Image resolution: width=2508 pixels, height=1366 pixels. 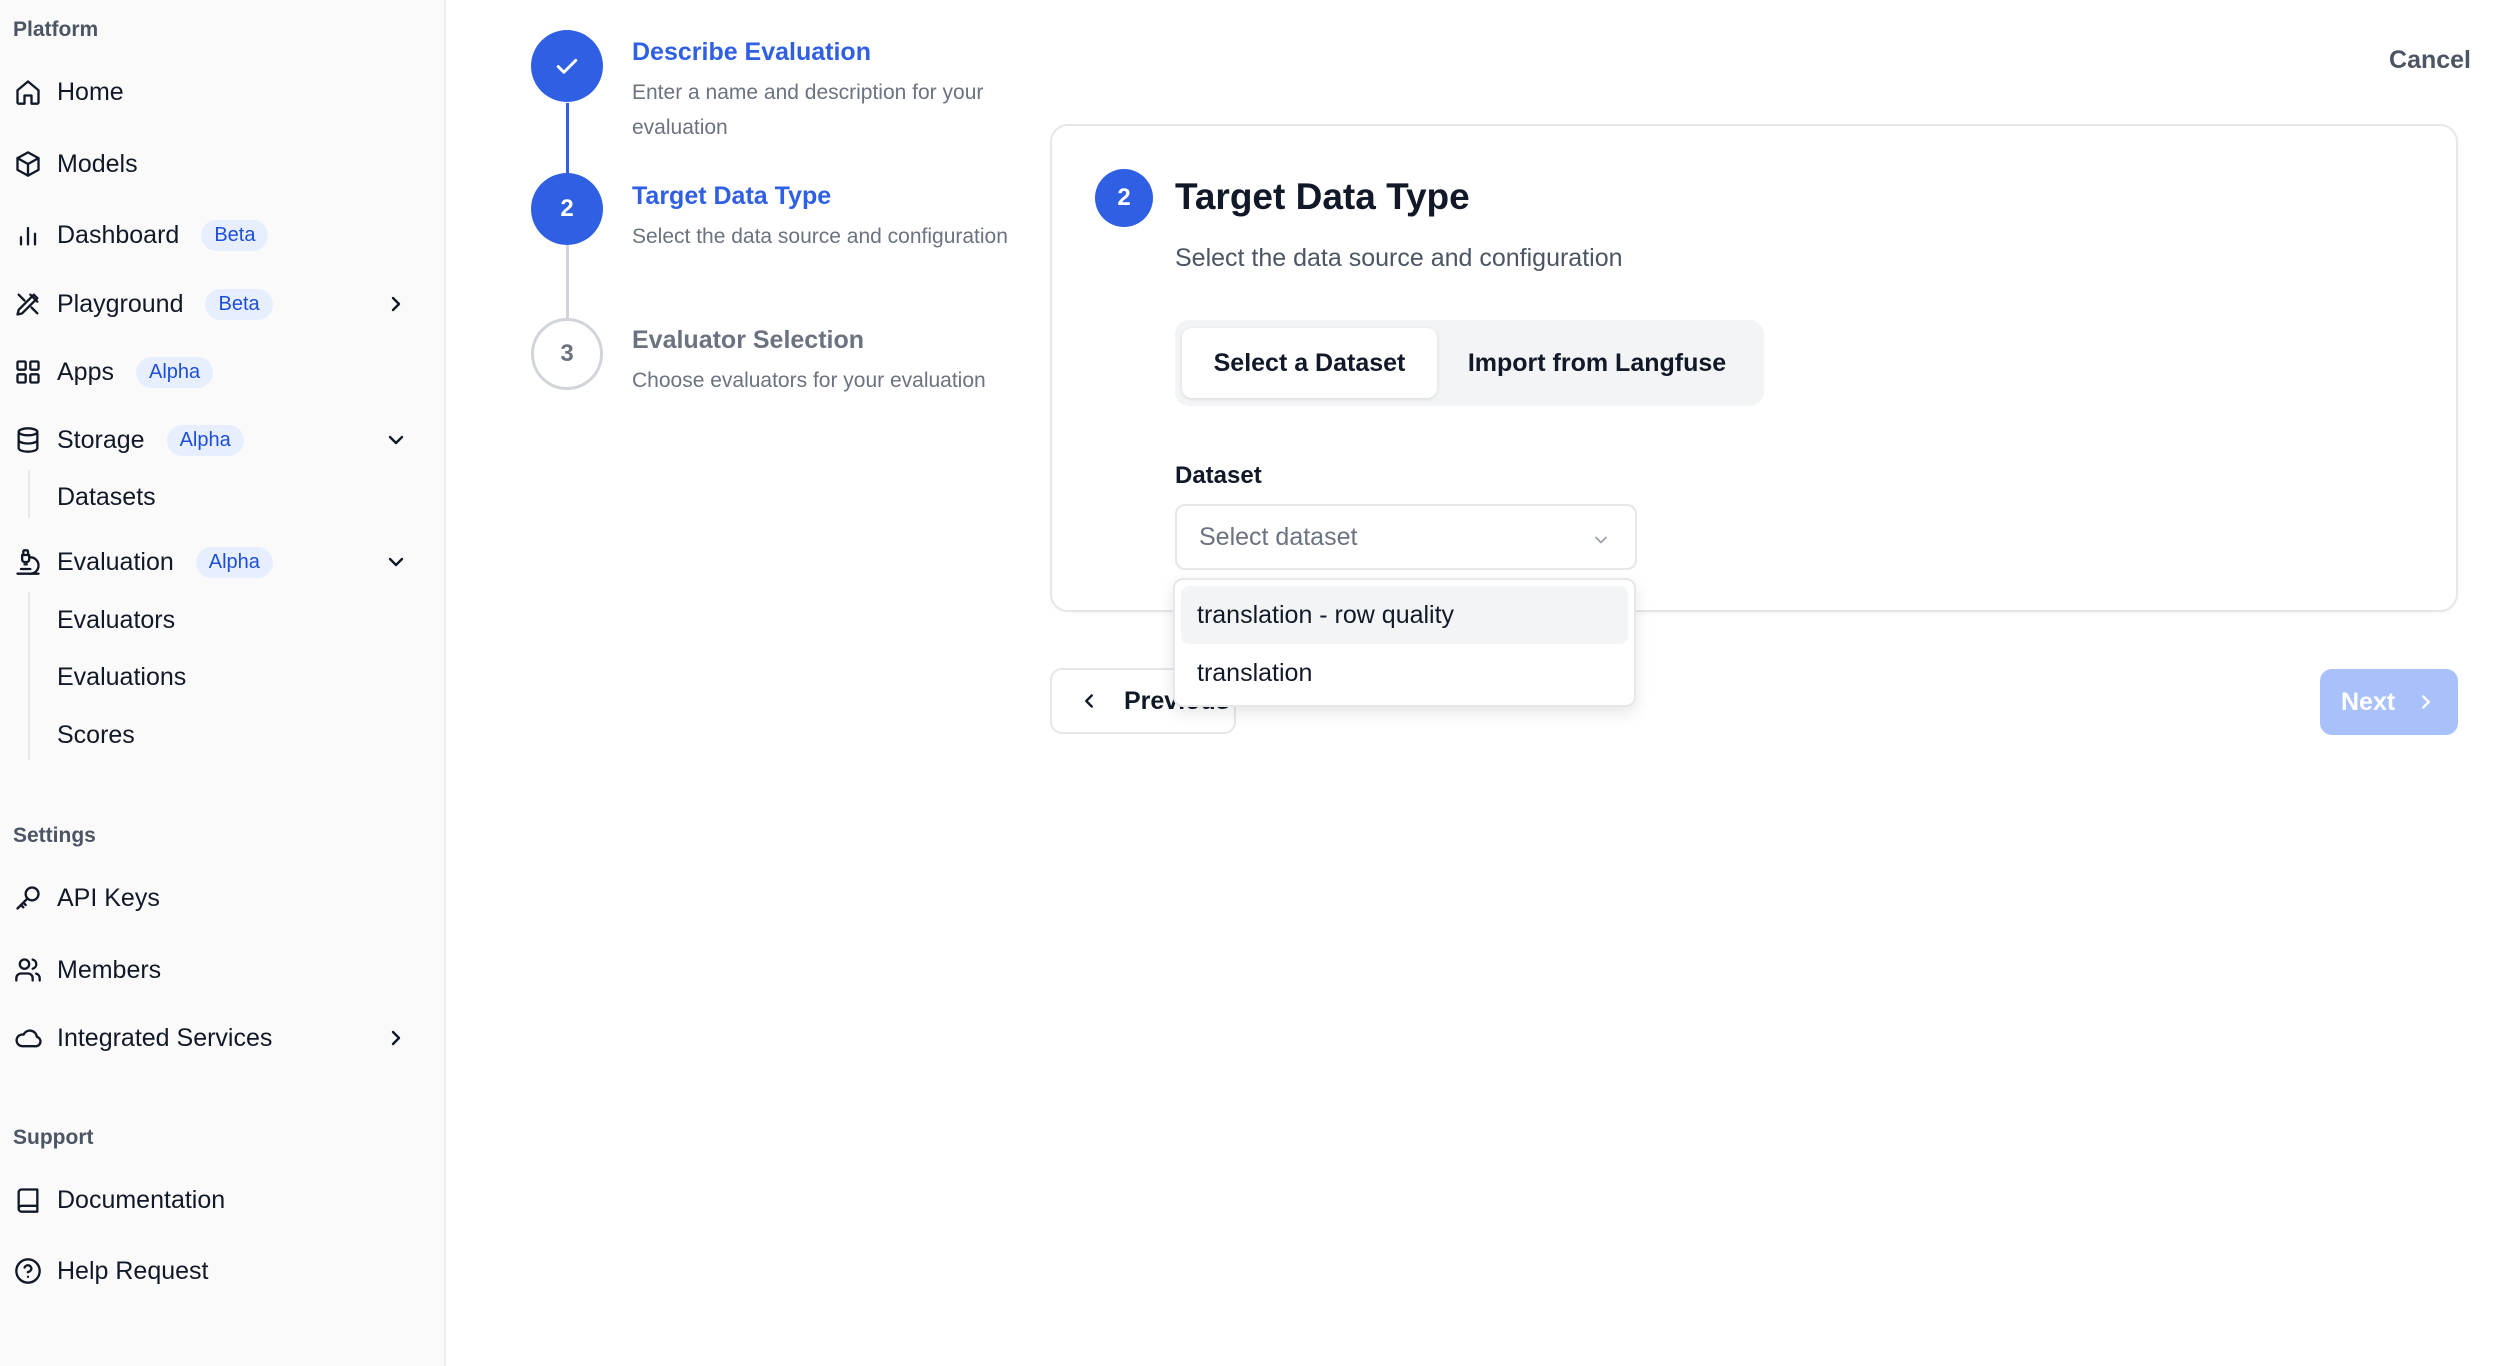 What do you see at coordinates (118, 234) in the screenshot?
I see `sidebar-item-label: Dashboard` at bounding box center [118, 234].